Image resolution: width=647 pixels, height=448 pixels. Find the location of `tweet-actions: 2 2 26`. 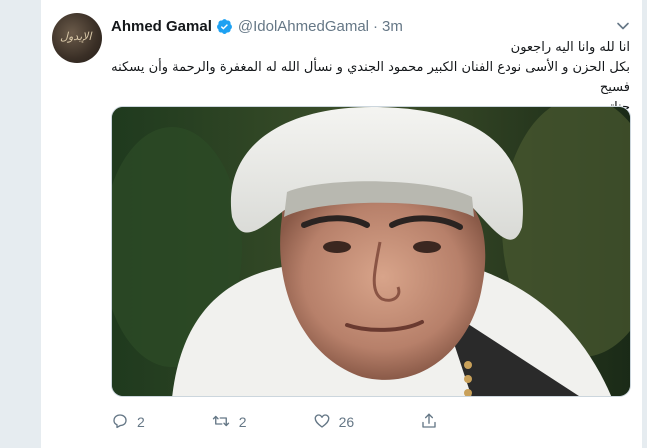

tweet-actions: 2 2 26 is located at coordinates (307, 422).